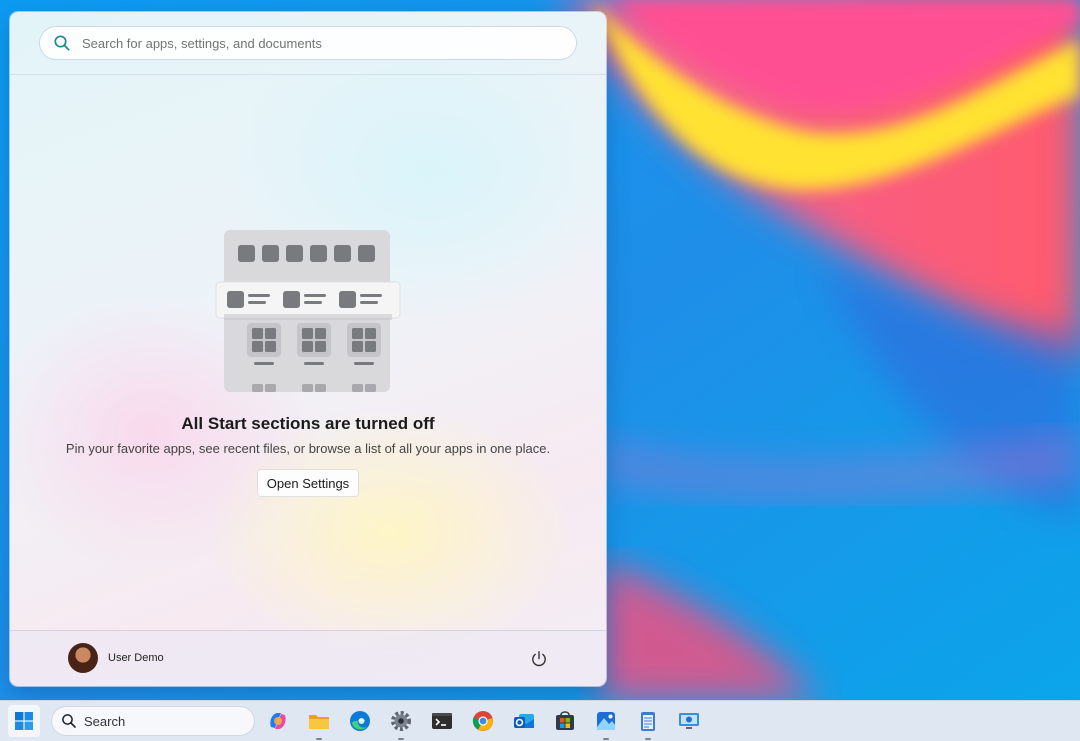  Describe the element at coordinates (319, 721) in the screenshot. I see `file-explorer-icon` at that location.